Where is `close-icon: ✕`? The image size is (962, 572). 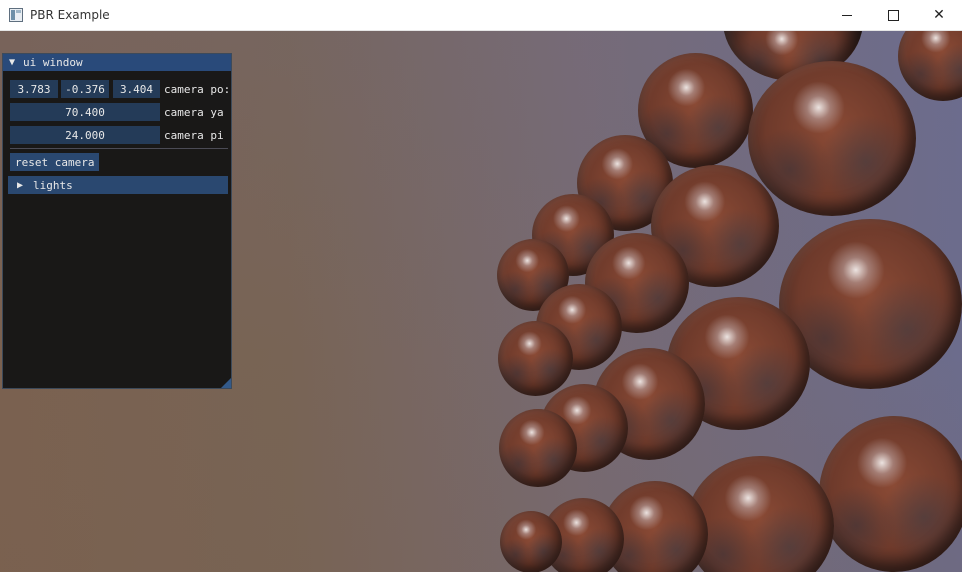
close-icon: ✕ is located at coordinates (939, 15).